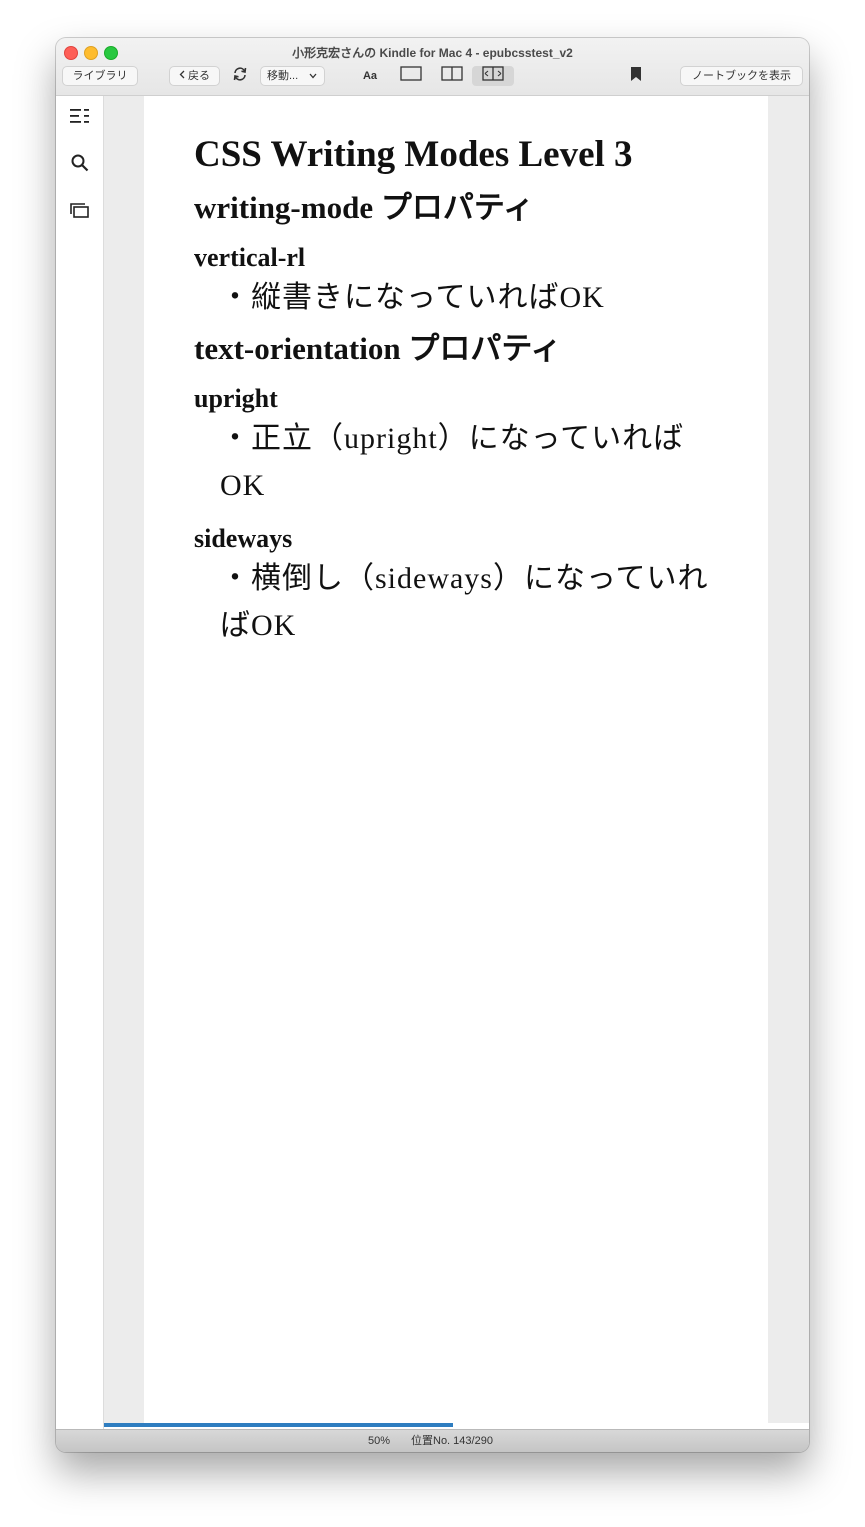 This screenshot has width=865, height=1527. Describe the element at coordinates (243, 538) in the screenshot. I see `subsection-heading: sideways` at that location.